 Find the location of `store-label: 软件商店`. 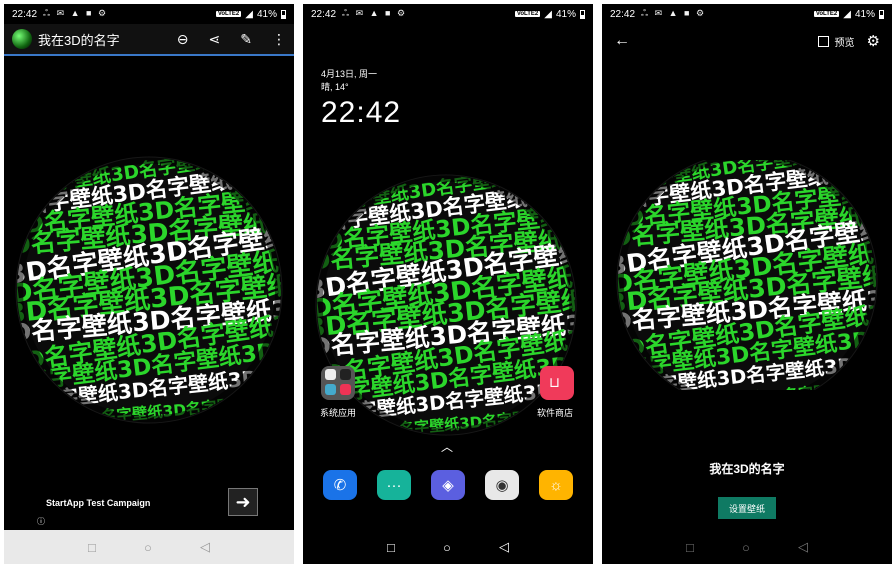

store-label: 软件商店 is located at coordinates (555, 413).